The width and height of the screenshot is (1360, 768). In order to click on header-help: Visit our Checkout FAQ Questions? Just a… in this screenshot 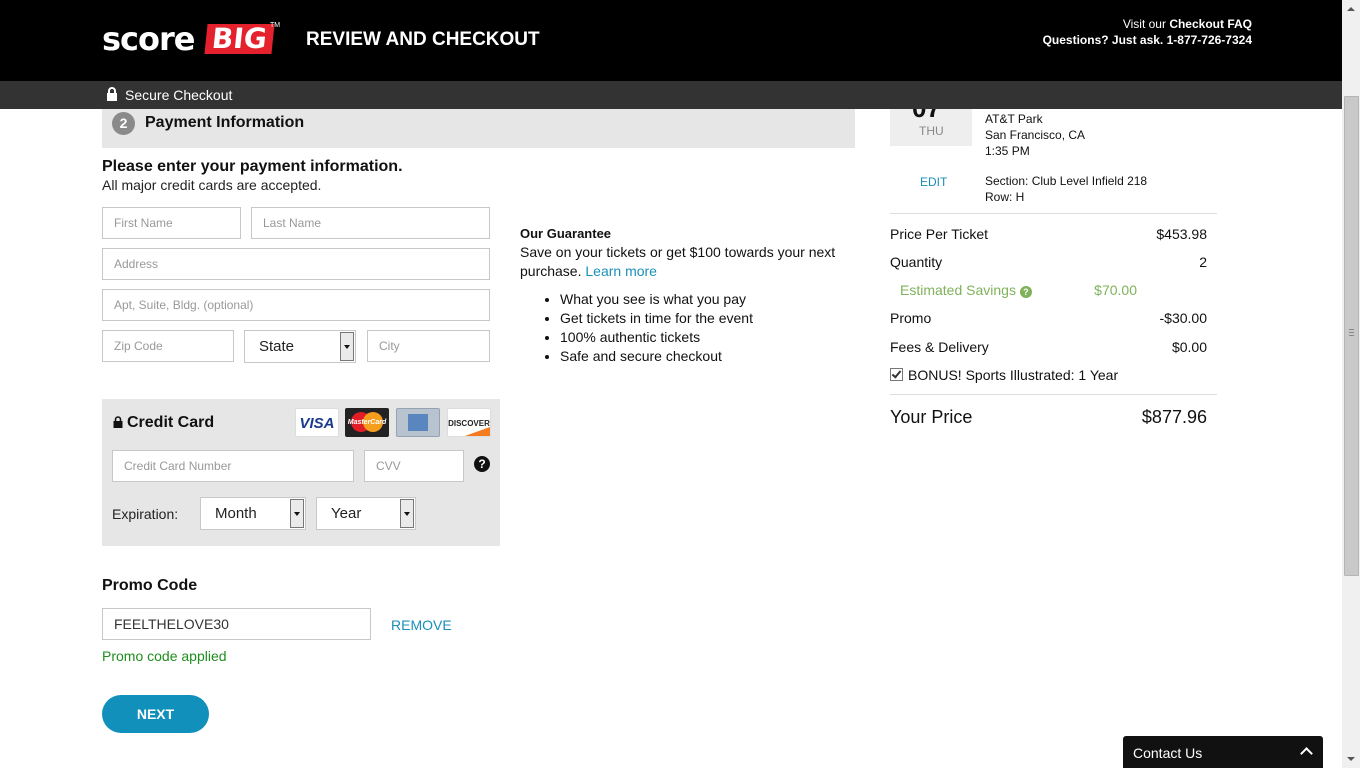, I will do `click(1147, 32)`.